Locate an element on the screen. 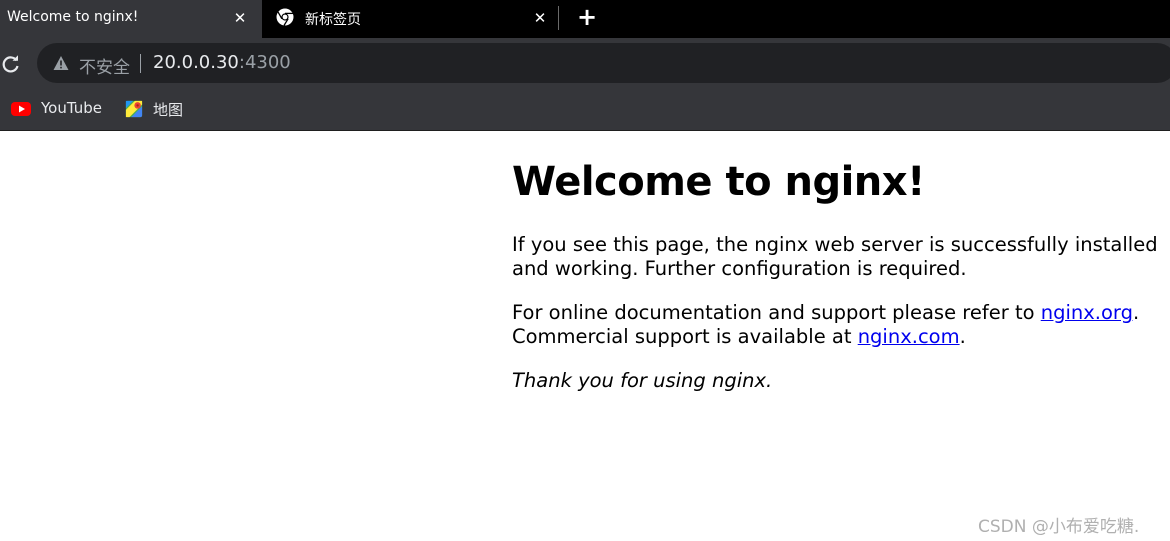 The width and height of the screenshot is (1170, 541). tab-title: 新标签页 is located at coordinates (333, 20).